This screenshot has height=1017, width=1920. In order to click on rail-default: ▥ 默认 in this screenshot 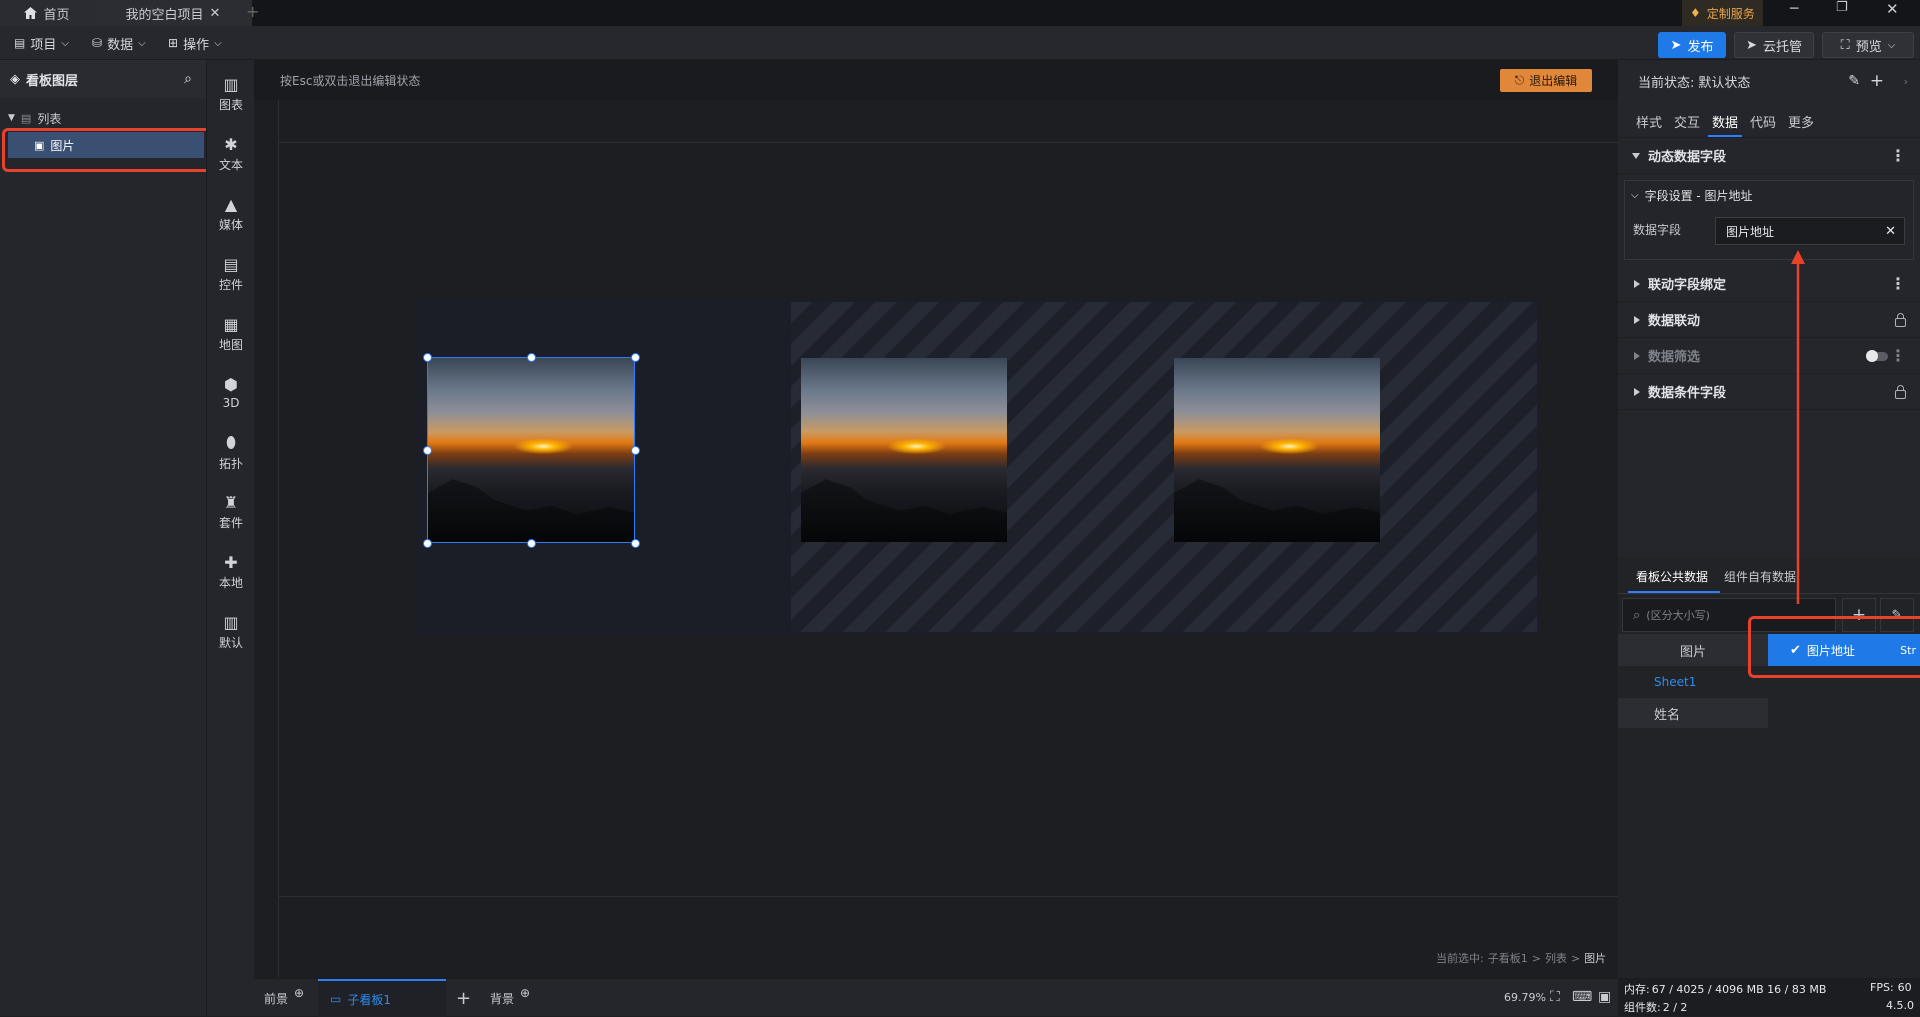, I will do `click(231, 632)`.